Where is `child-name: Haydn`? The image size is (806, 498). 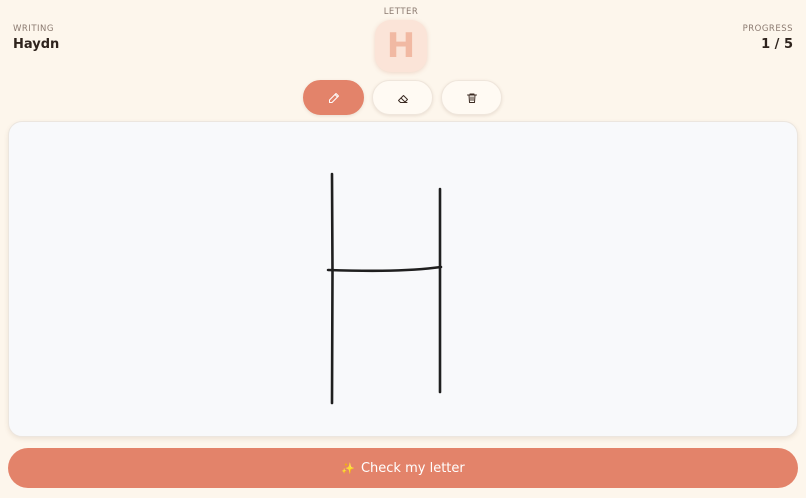
child-name: Haydn is located at coordinates (36, 44).